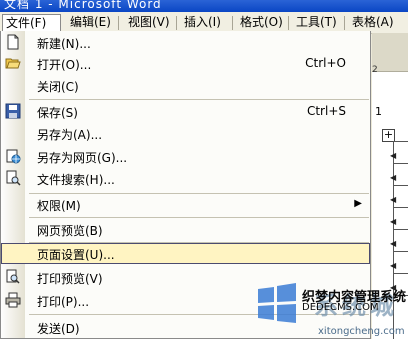 The height and width of the screenshot is (339, 408). I want to click on ruler-mark: 2, so click(375, 70).